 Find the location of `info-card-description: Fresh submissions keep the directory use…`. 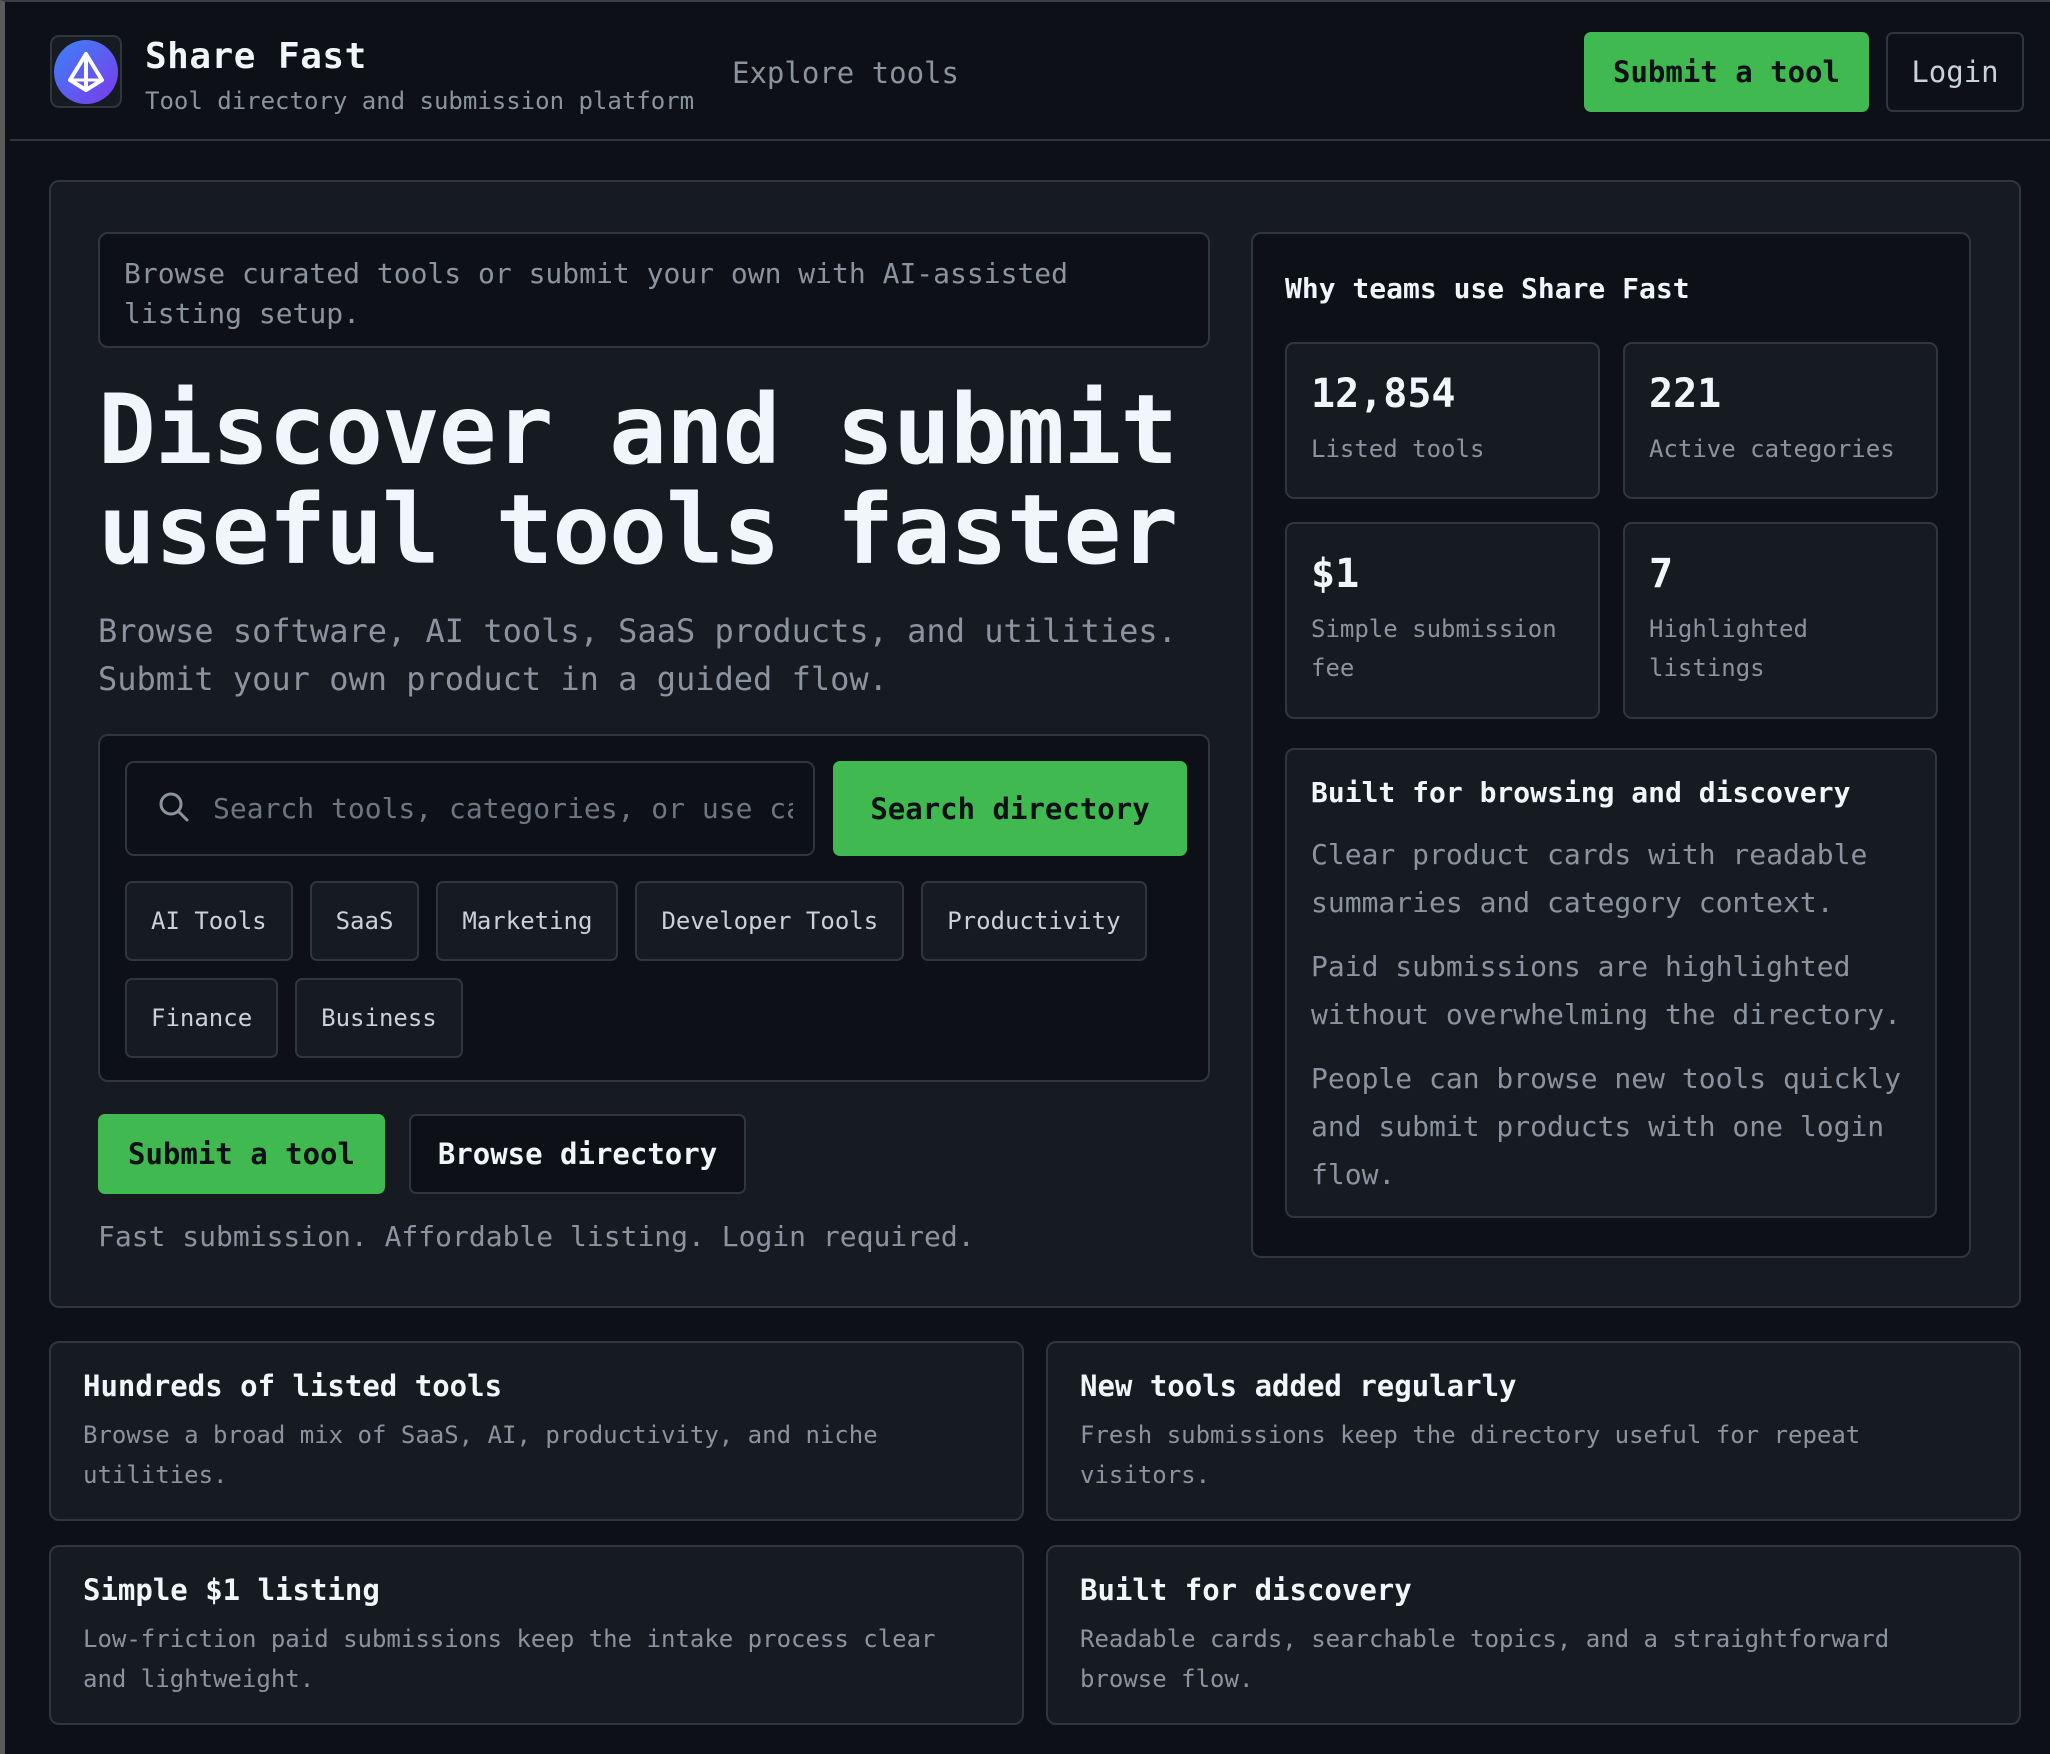

info-card-description: Fresh submissions keep the directory use… is located at coordinates (1470, 1455).